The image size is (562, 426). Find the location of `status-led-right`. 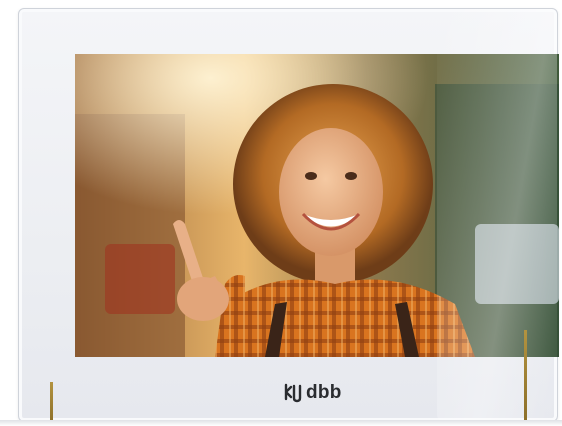

status-led-right is located at coordinates (525, 378).